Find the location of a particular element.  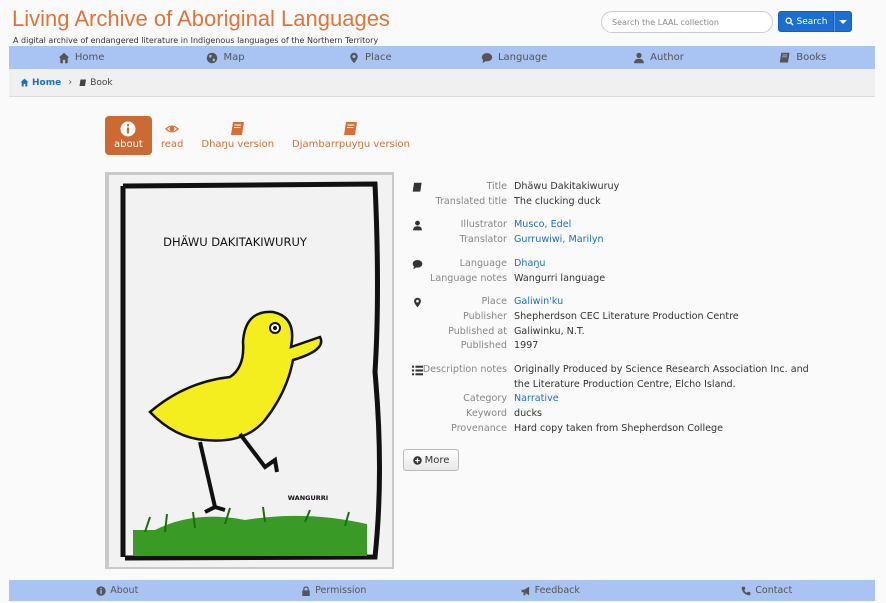

footer-permission-label: Permission is located at coordinates (341, 590).